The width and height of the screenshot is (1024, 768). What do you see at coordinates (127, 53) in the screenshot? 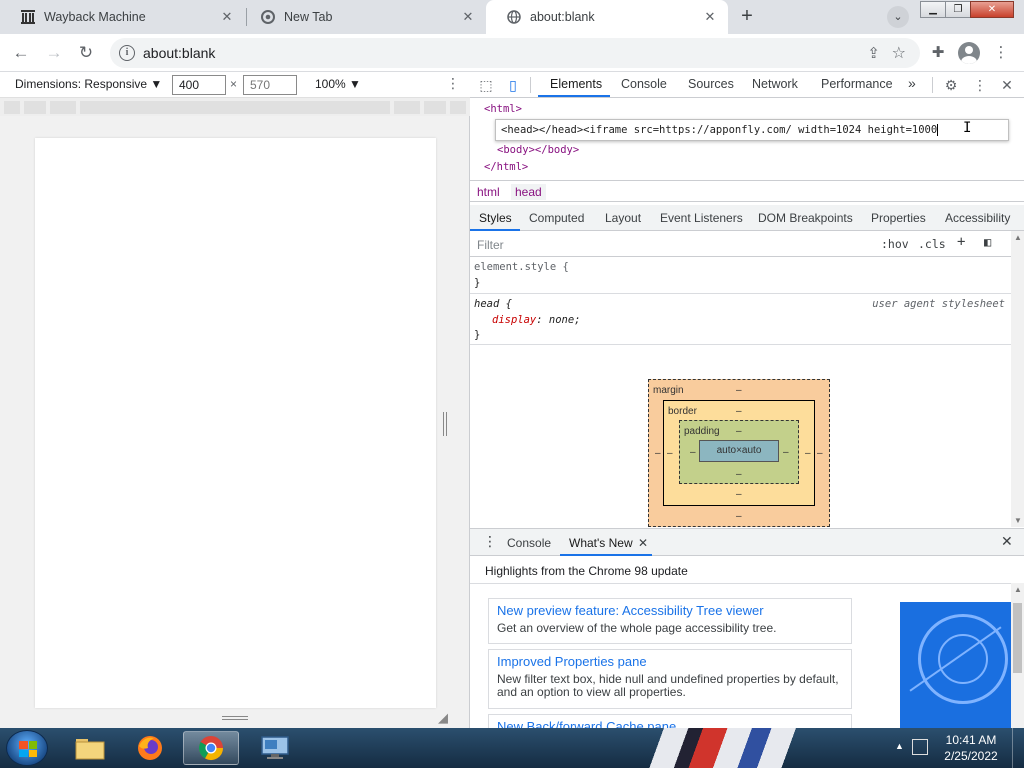
I see `site-info-icon: i` at bounding box center [127, 53].